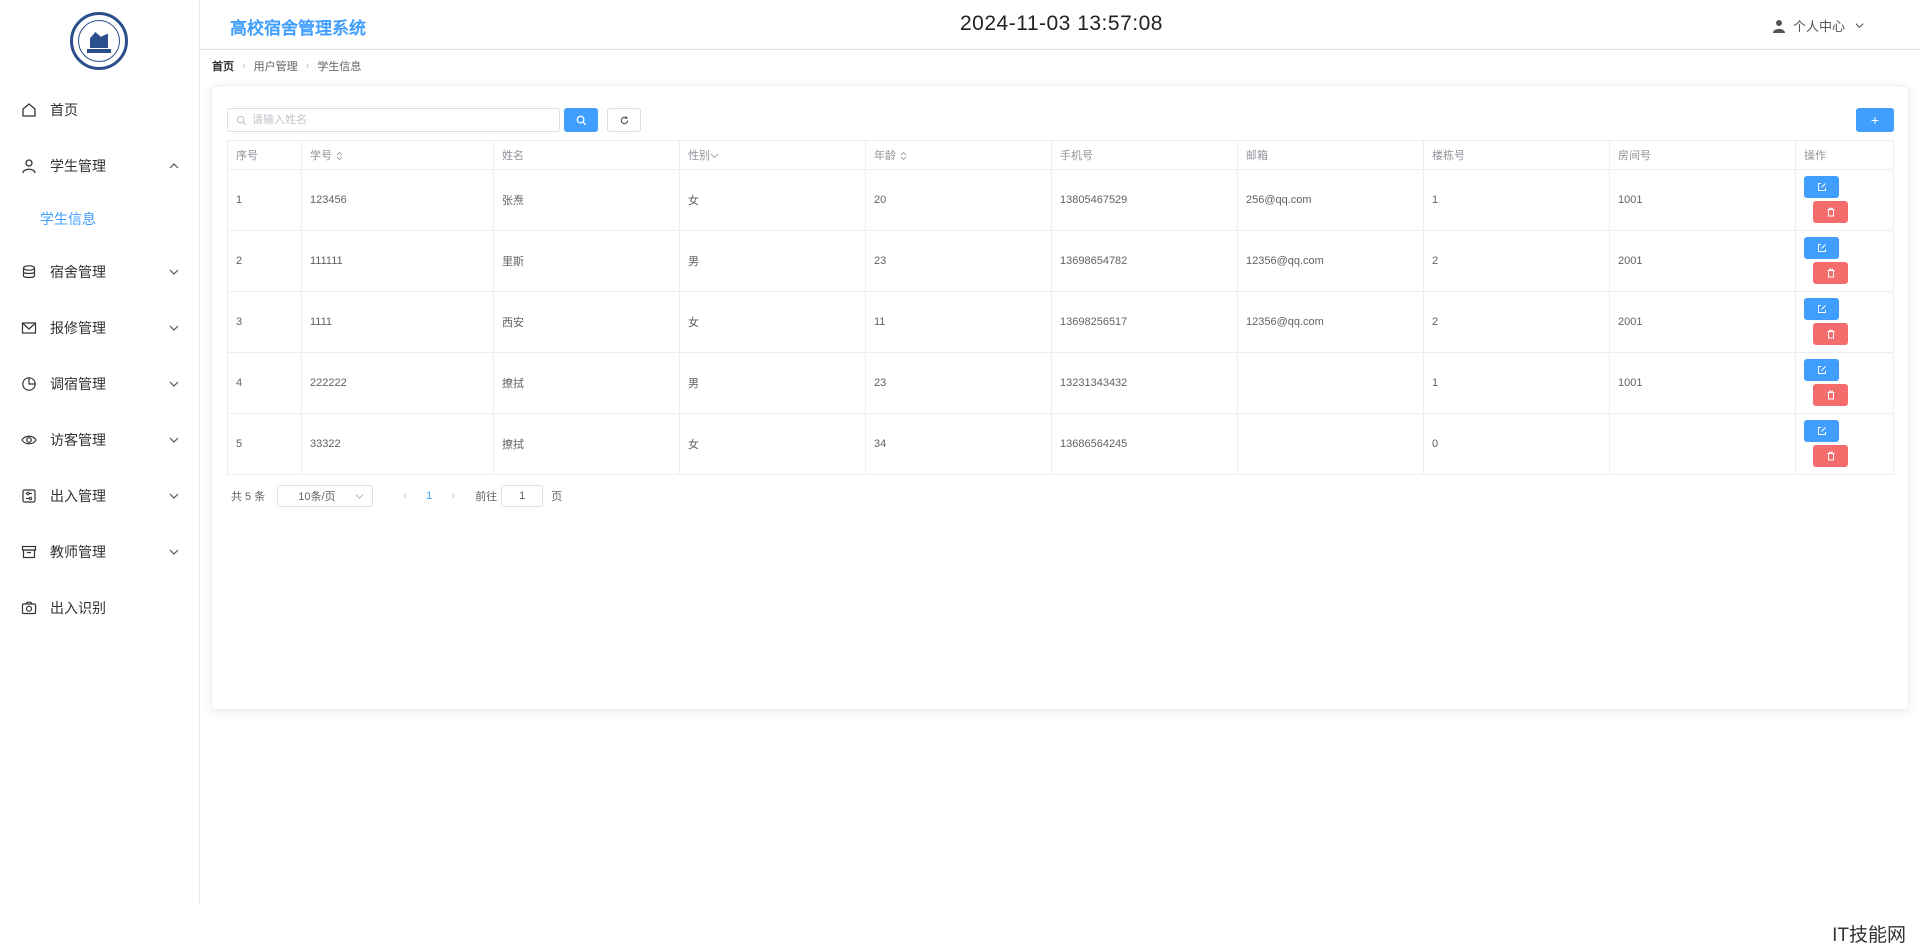 This screenshot has height=947, width=1920. I want to click on cell-age: 11, so click(958, 322).